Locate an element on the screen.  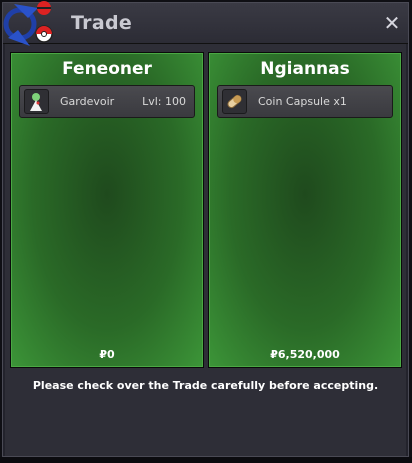
window-title: Trade is located at coordinates (102, 23).